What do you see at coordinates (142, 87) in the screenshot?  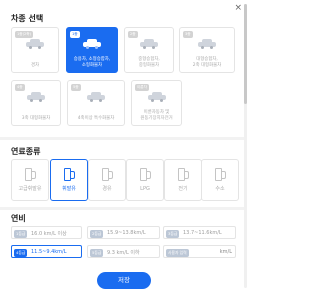 I see `vehicle-class-badge: 이륜차` at bounding box center [142, 87].